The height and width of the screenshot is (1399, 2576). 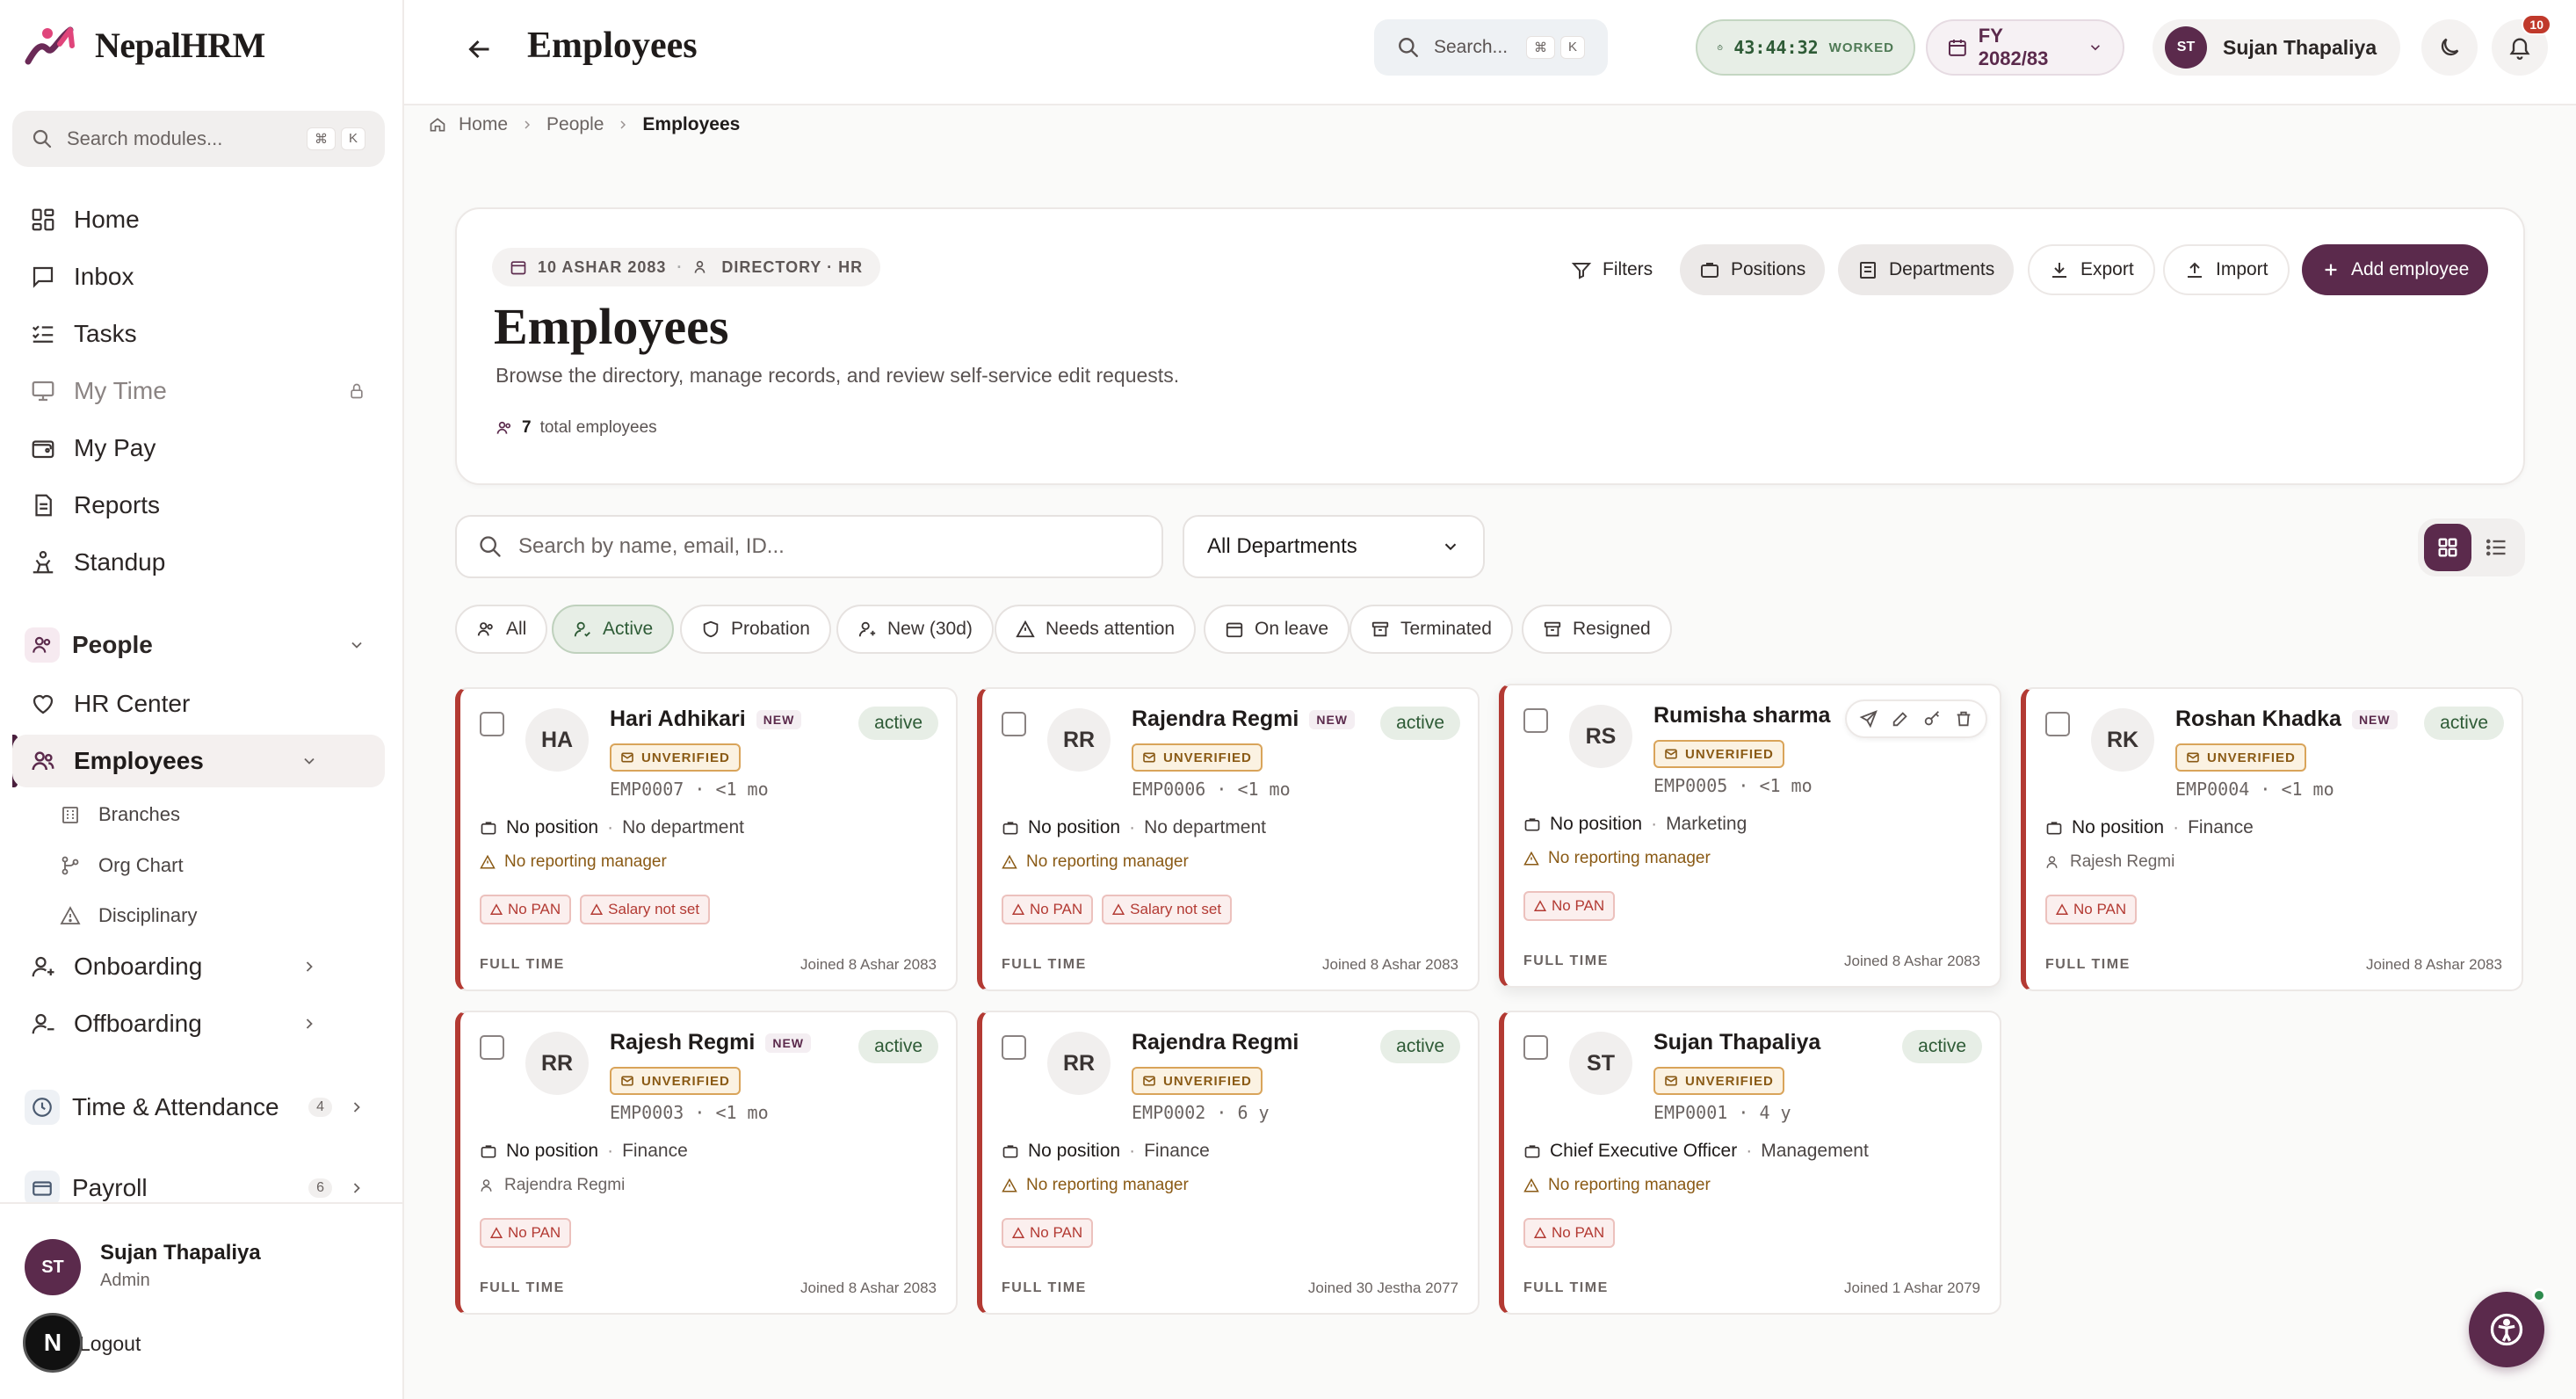 What do you see at coordinates (480, 49) in the screenshot?
I see `back-arrow-icon` at bounding box center [480, 49].